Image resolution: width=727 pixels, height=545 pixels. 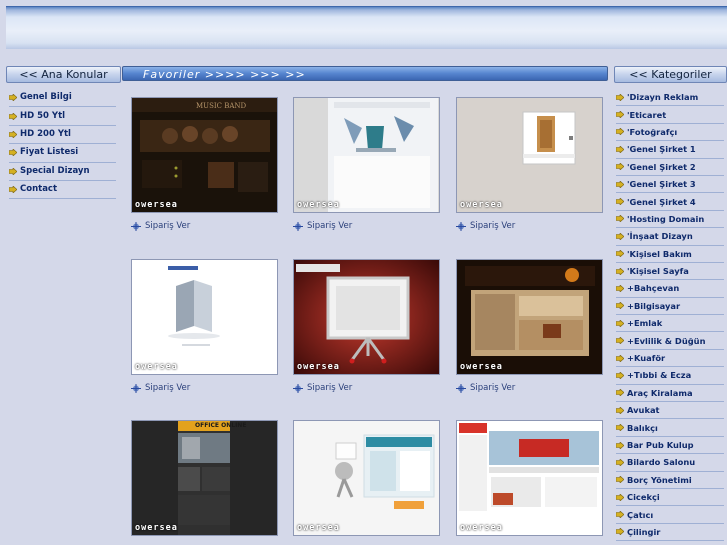 I want to click on category-item: Balıkçı, so click(x=670, y=428).